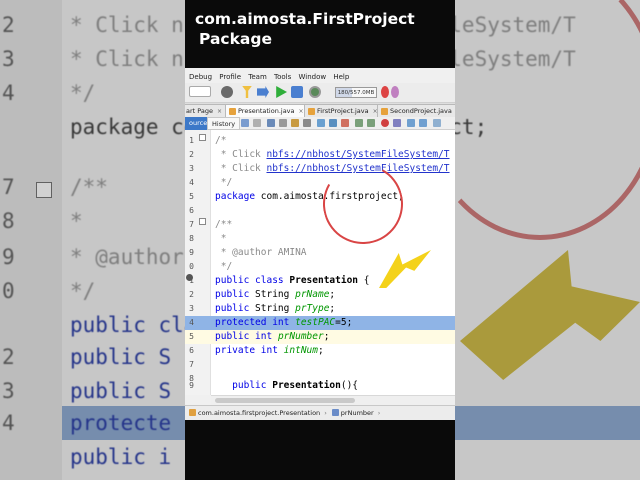 This screenshot has height=480, width=640. What do you see at coordinates (191, 266) in the screenshot?
I see `line-number: 0` at bounding box center [191, 266].